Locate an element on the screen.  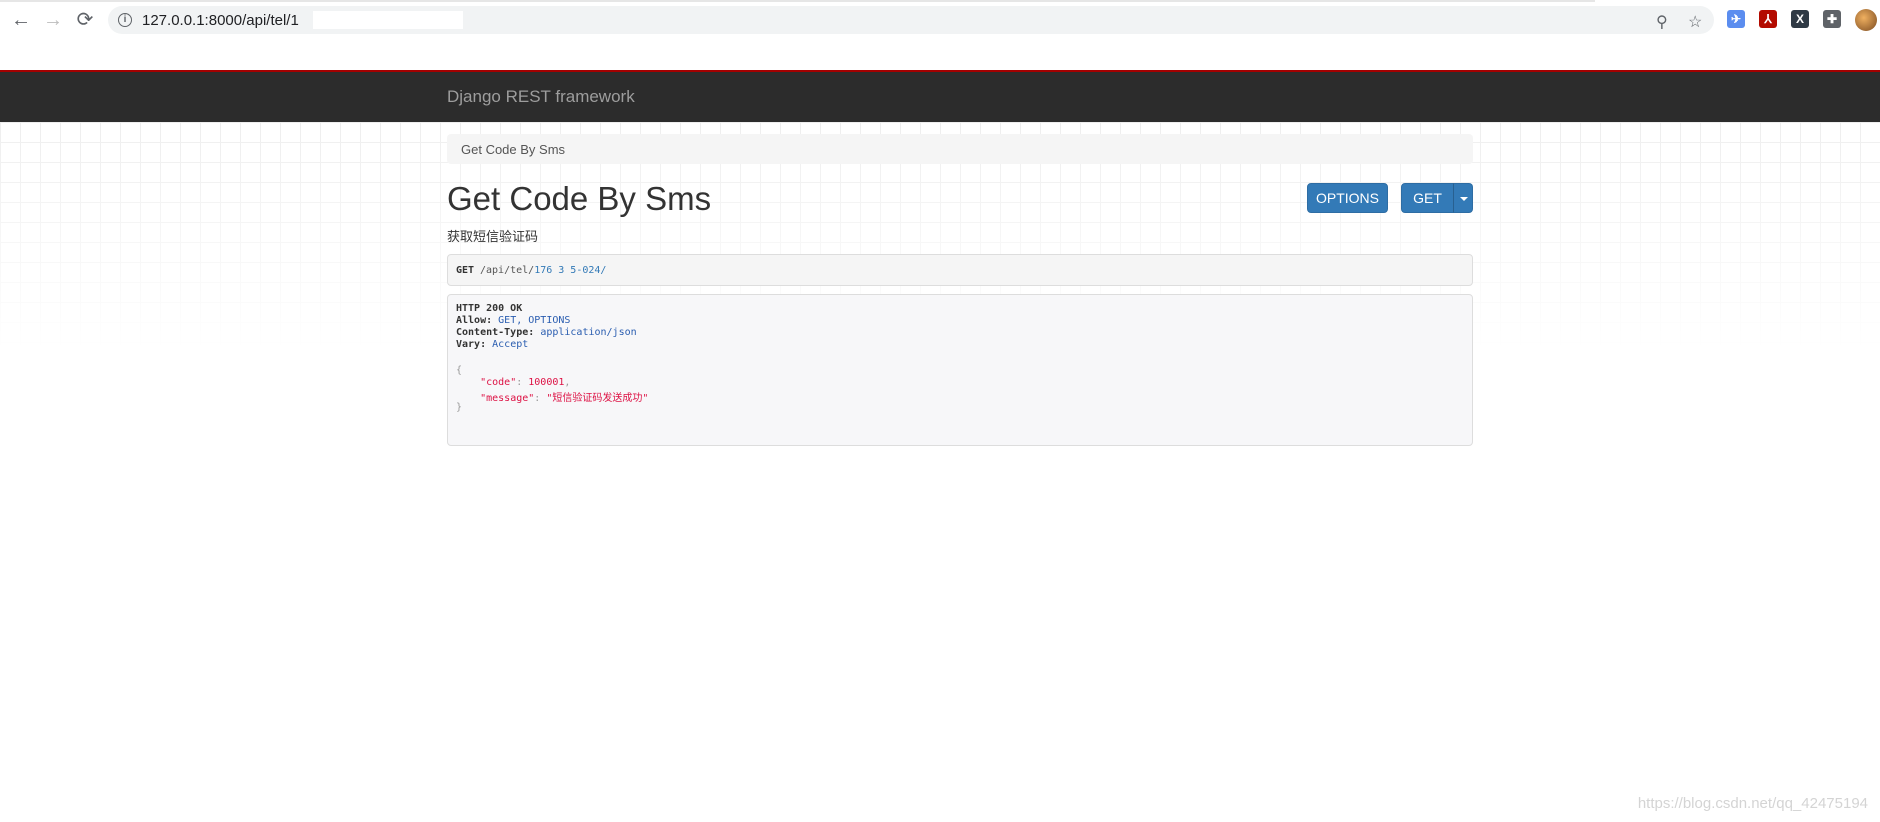
get-button: GET is located at coordinates (1427, 198).